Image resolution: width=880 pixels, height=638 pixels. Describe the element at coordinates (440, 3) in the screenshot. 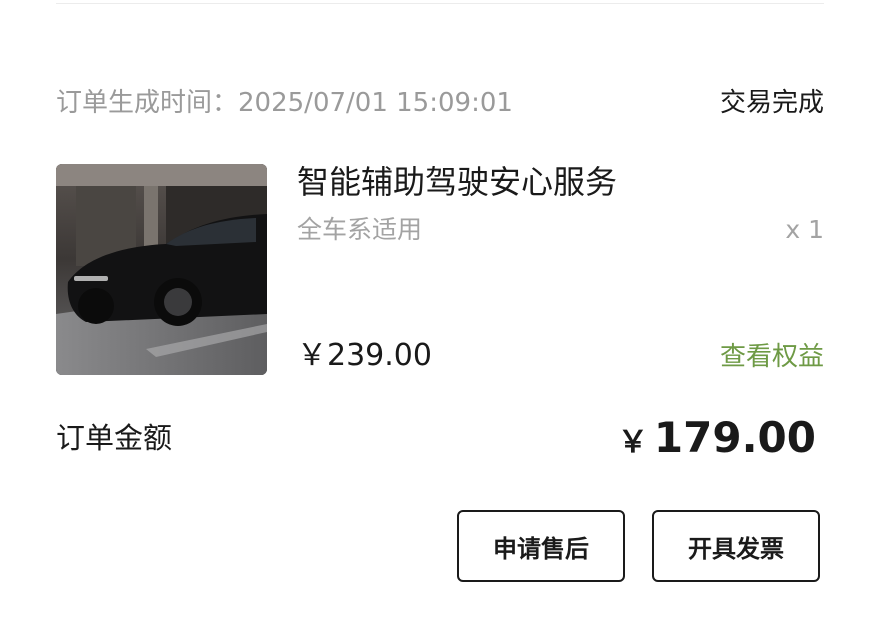

I see `top-divider` at that location.